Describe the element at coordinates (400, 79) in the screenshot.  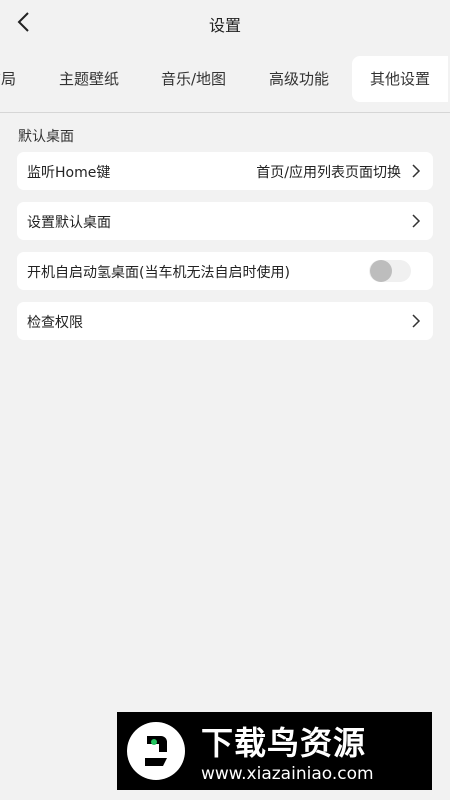
I see `tab-other-settings: 其他设置` at that location.